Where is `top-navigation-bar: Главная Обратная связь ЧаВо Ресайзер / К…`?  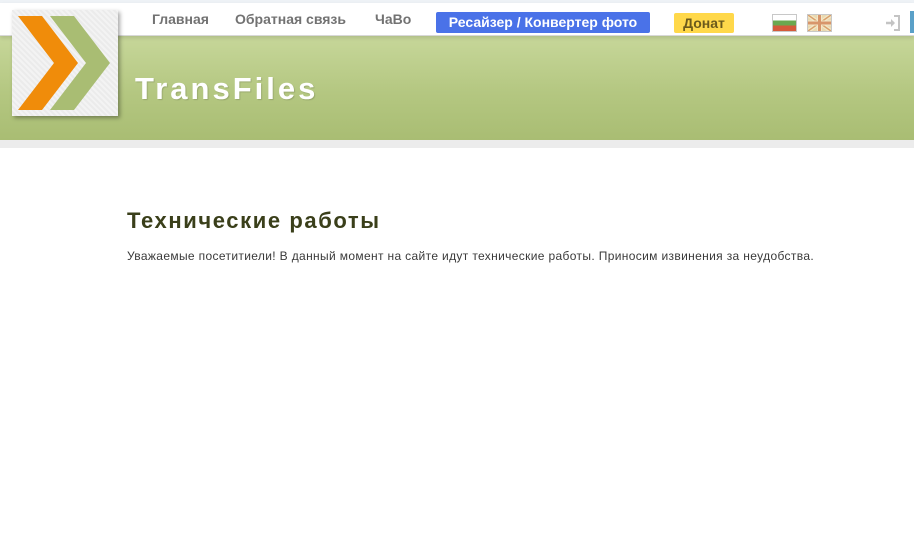 top-navigation-bar: Главная Обратная связь ЧаВо Ресайзер / К… is located at coordinates (457, 19).